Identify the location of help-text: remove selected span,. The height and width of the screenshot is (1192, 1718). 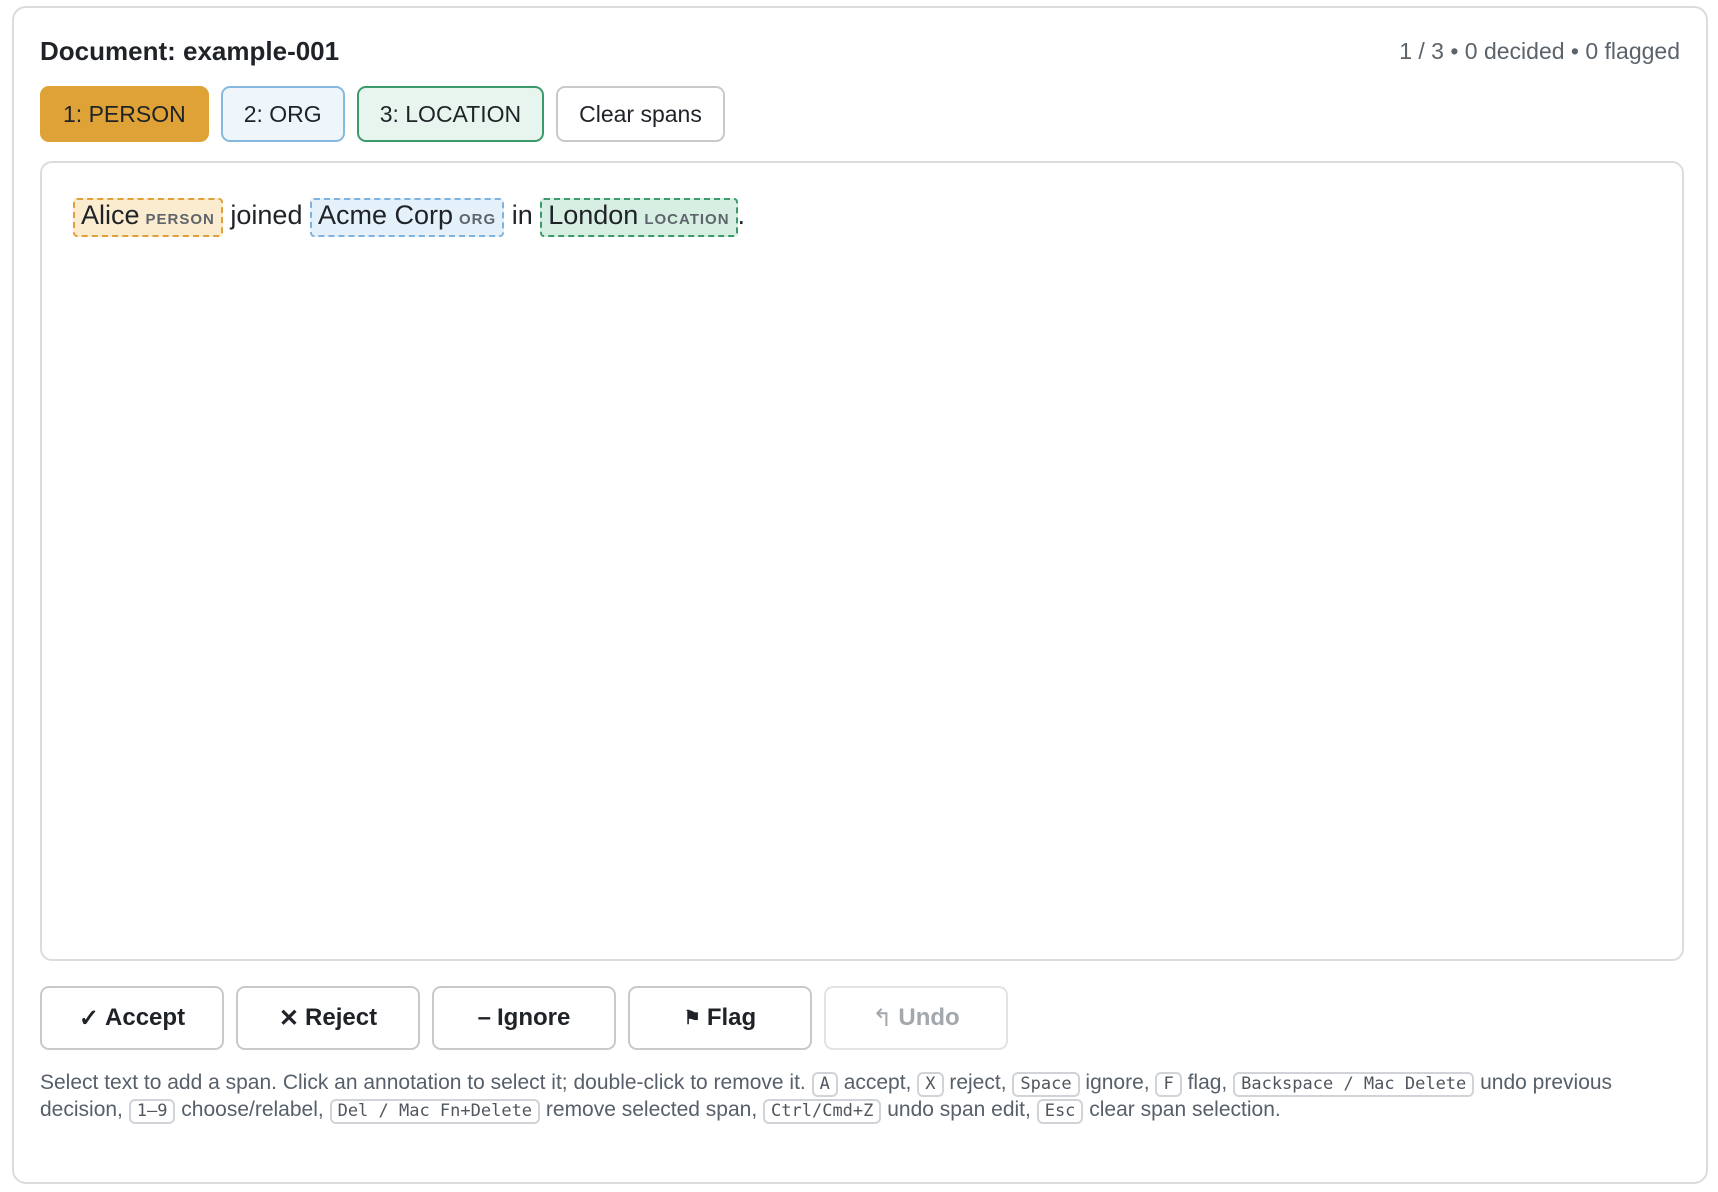
(651, 1109).